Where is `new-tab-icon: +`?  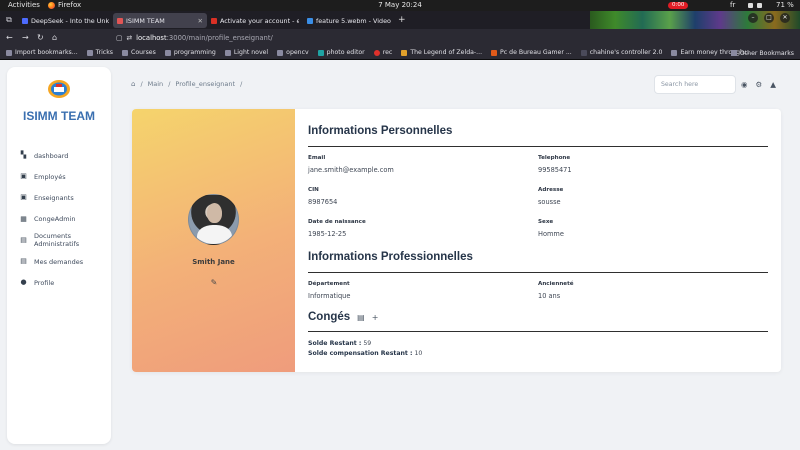
new-tab-icon: + is located at coordinates (402, 20).